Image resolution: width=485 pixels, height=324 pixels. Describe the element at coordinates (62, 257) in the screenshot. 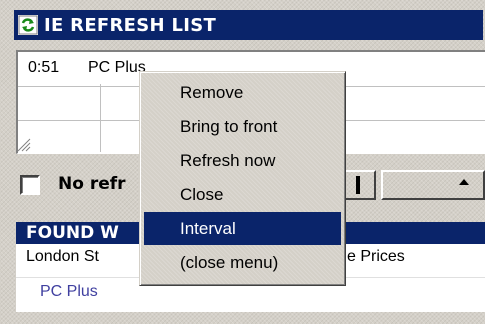

I see `found-item-title: London St` at that location.